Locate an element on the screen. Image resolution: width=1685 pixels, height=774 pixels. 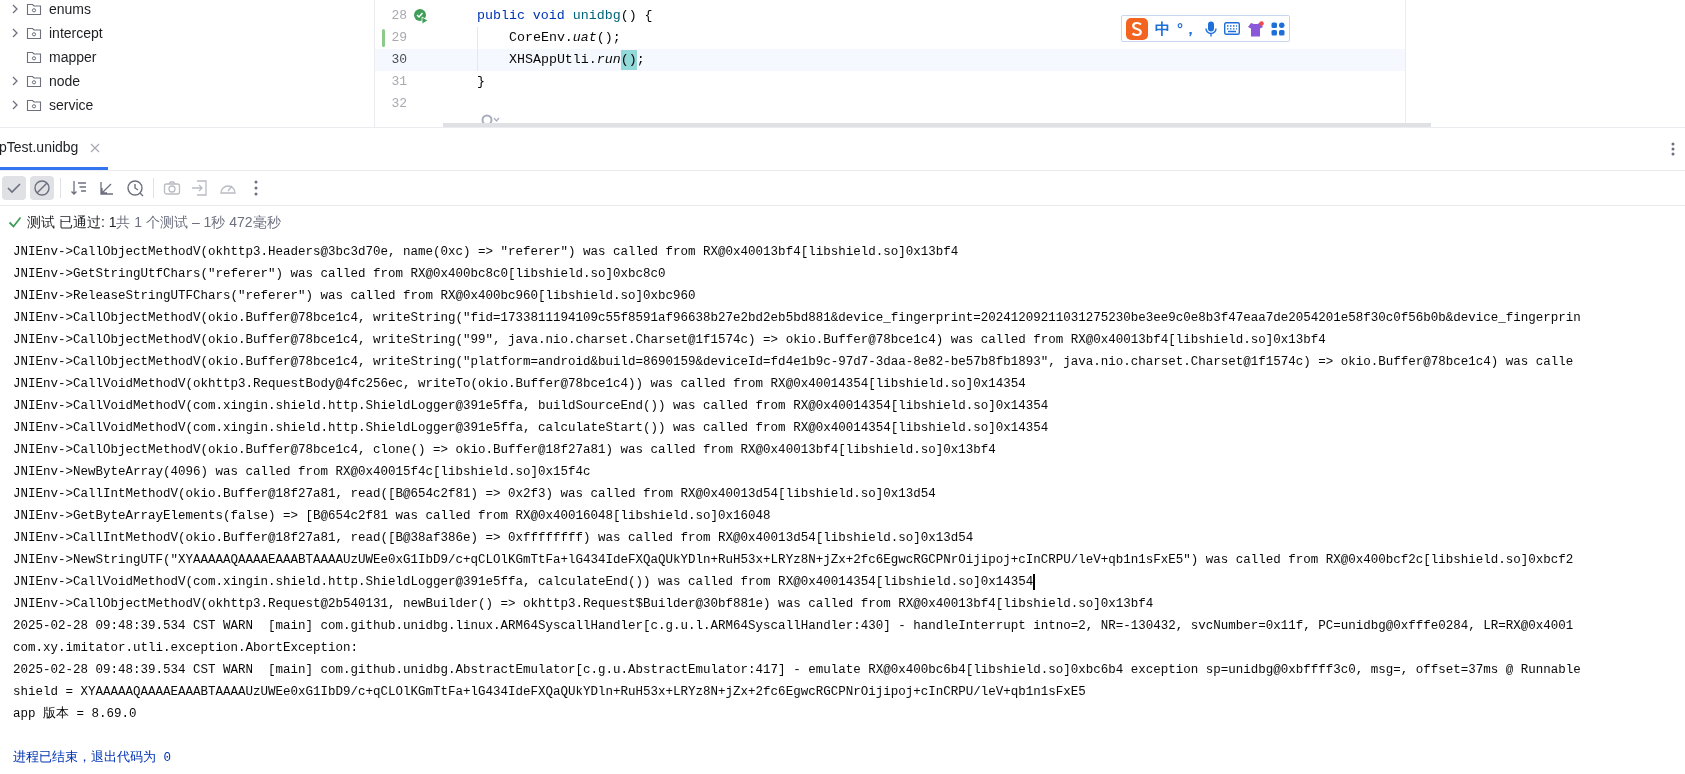
console-line: JNIEnv->GetStringUtfChars("referer") was called from RX@0x400bc8c0[libshield.so]0xbc8c0 is located at coordinates (339, 274).